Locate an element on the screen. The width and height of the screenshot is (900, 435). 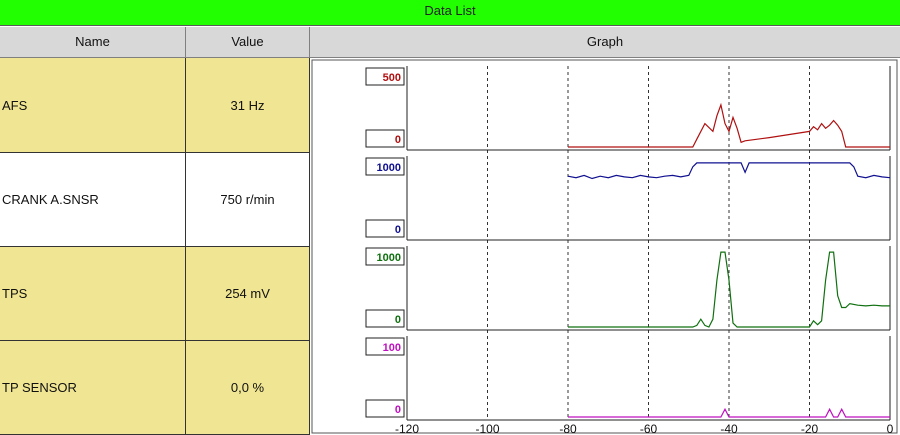
row-value: 0,0 % is located at coordinates (247, 387).